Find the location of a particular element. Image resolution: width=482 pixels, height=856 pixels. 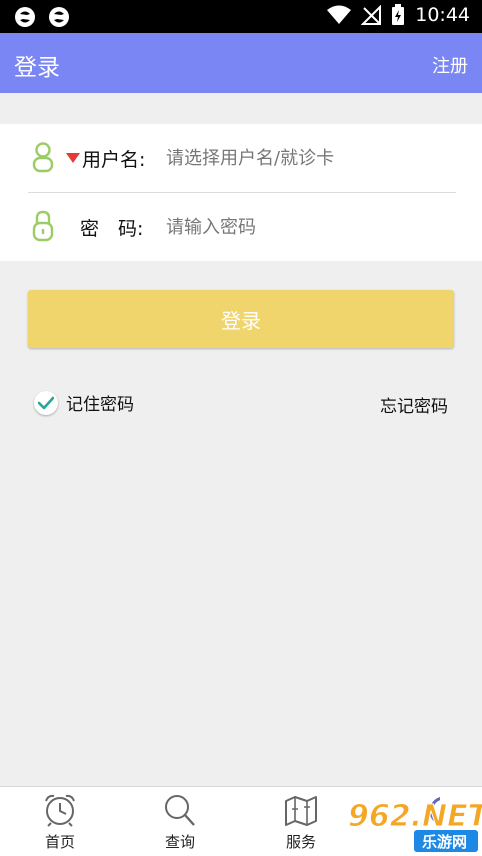

check-icon is located at coordinates (46, 402).